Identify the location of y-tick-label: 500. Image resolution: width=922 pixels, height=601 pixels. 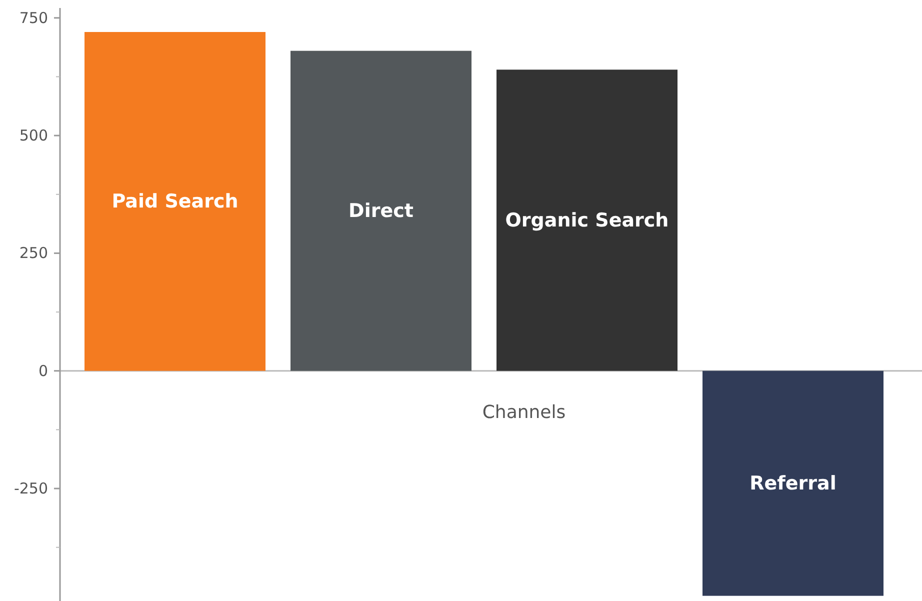
(33, 135).